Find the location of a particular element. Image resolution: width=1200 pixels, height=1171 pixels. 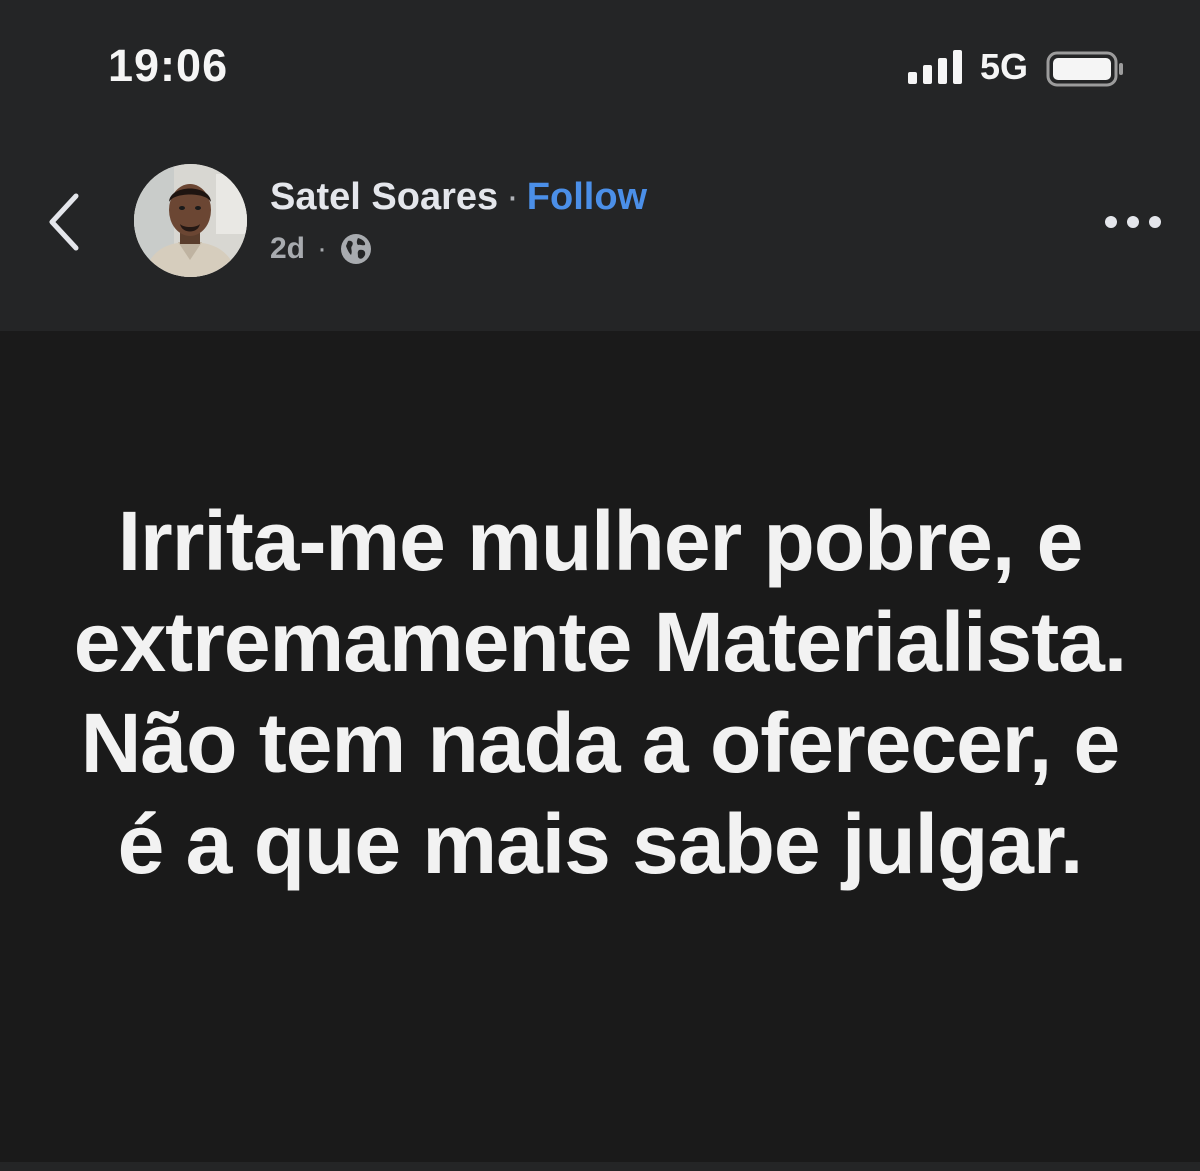

avatar is located at coordinates (190, 220).